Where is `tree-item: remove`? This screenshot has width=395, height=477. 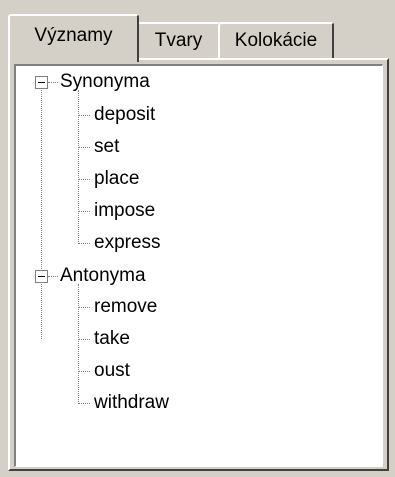 tree-item: remove is located at coordinates (125, 307).